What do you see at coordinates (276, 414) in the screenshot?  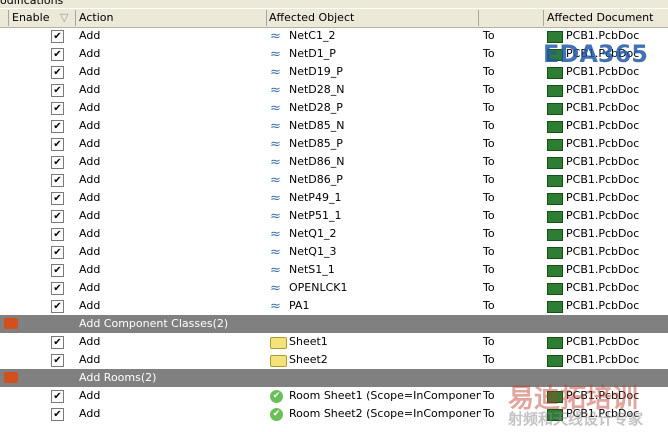 I see `room-check-icon: ✔` at bounding box center [276, 414].